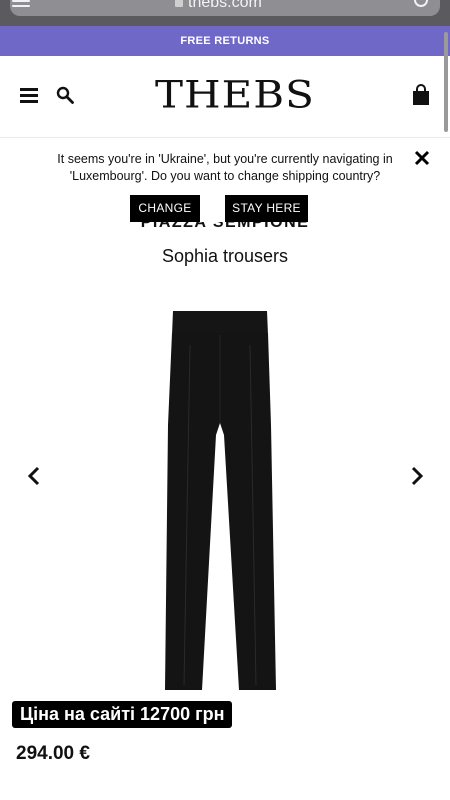 This screenshot has width=450, height=800. I want to click on previous-image-arrow-icon, so click(34, 476).